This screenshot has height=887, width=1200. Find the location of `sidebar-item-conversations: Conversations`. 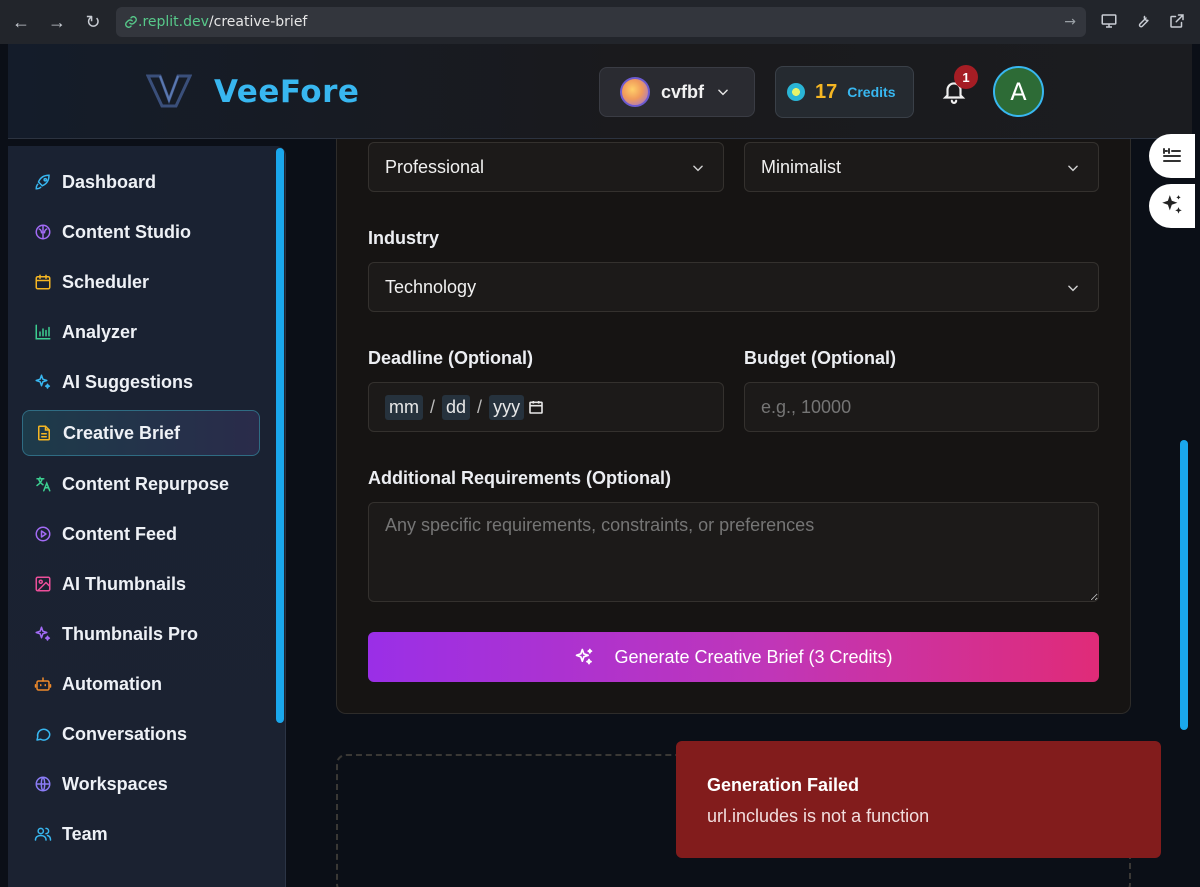

sidebar-item-conversations: Conversations is located at coordinates (141, 734).